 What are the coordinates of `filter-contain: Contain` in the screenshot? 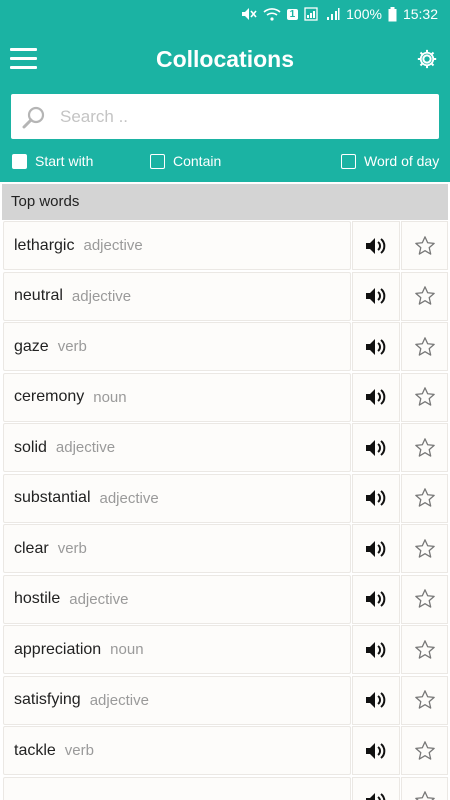 It's located at (185, 161).